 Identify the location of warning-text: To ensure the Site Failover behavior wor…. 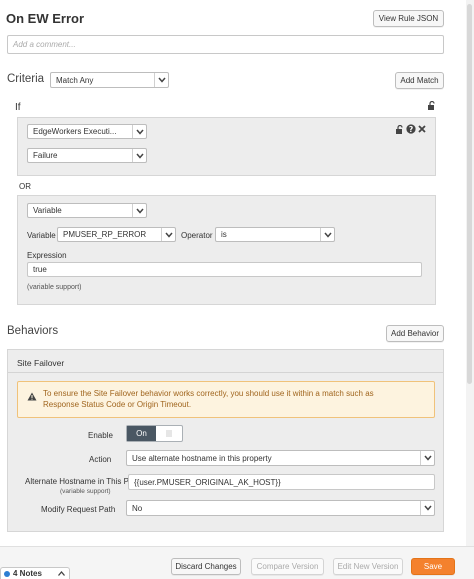
(208, 399).